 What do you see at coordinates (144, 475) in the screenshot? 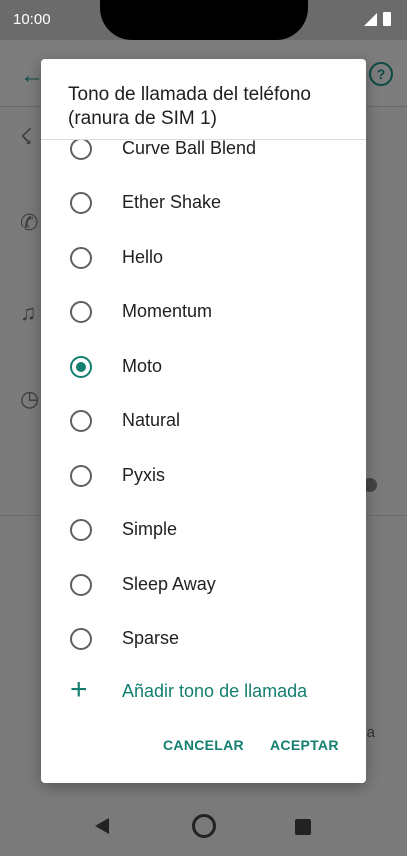
I see `ringtone-label: Pyxis` at bounding box center [144, 475].